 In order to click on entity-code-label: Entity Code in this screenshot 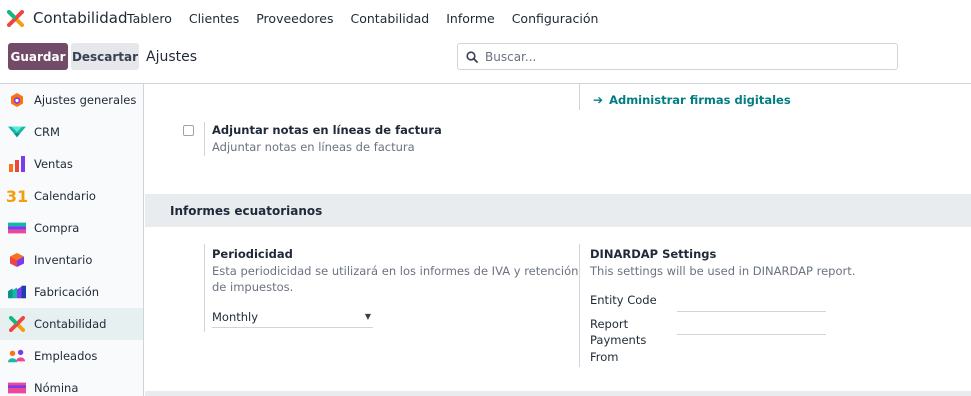, I will do `click(623, 300)`.